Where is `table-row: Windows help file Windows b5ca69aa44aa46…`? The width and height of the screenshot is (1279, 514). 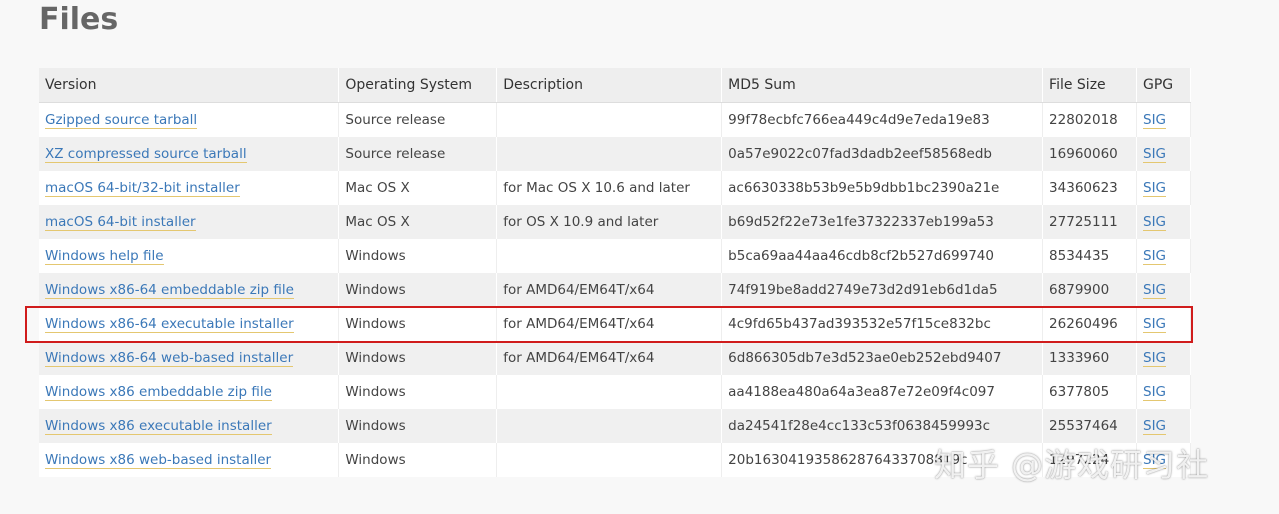 table-row: Windows help file Windows b5ca69aa44aa46… is located at coordinates (615, 256).